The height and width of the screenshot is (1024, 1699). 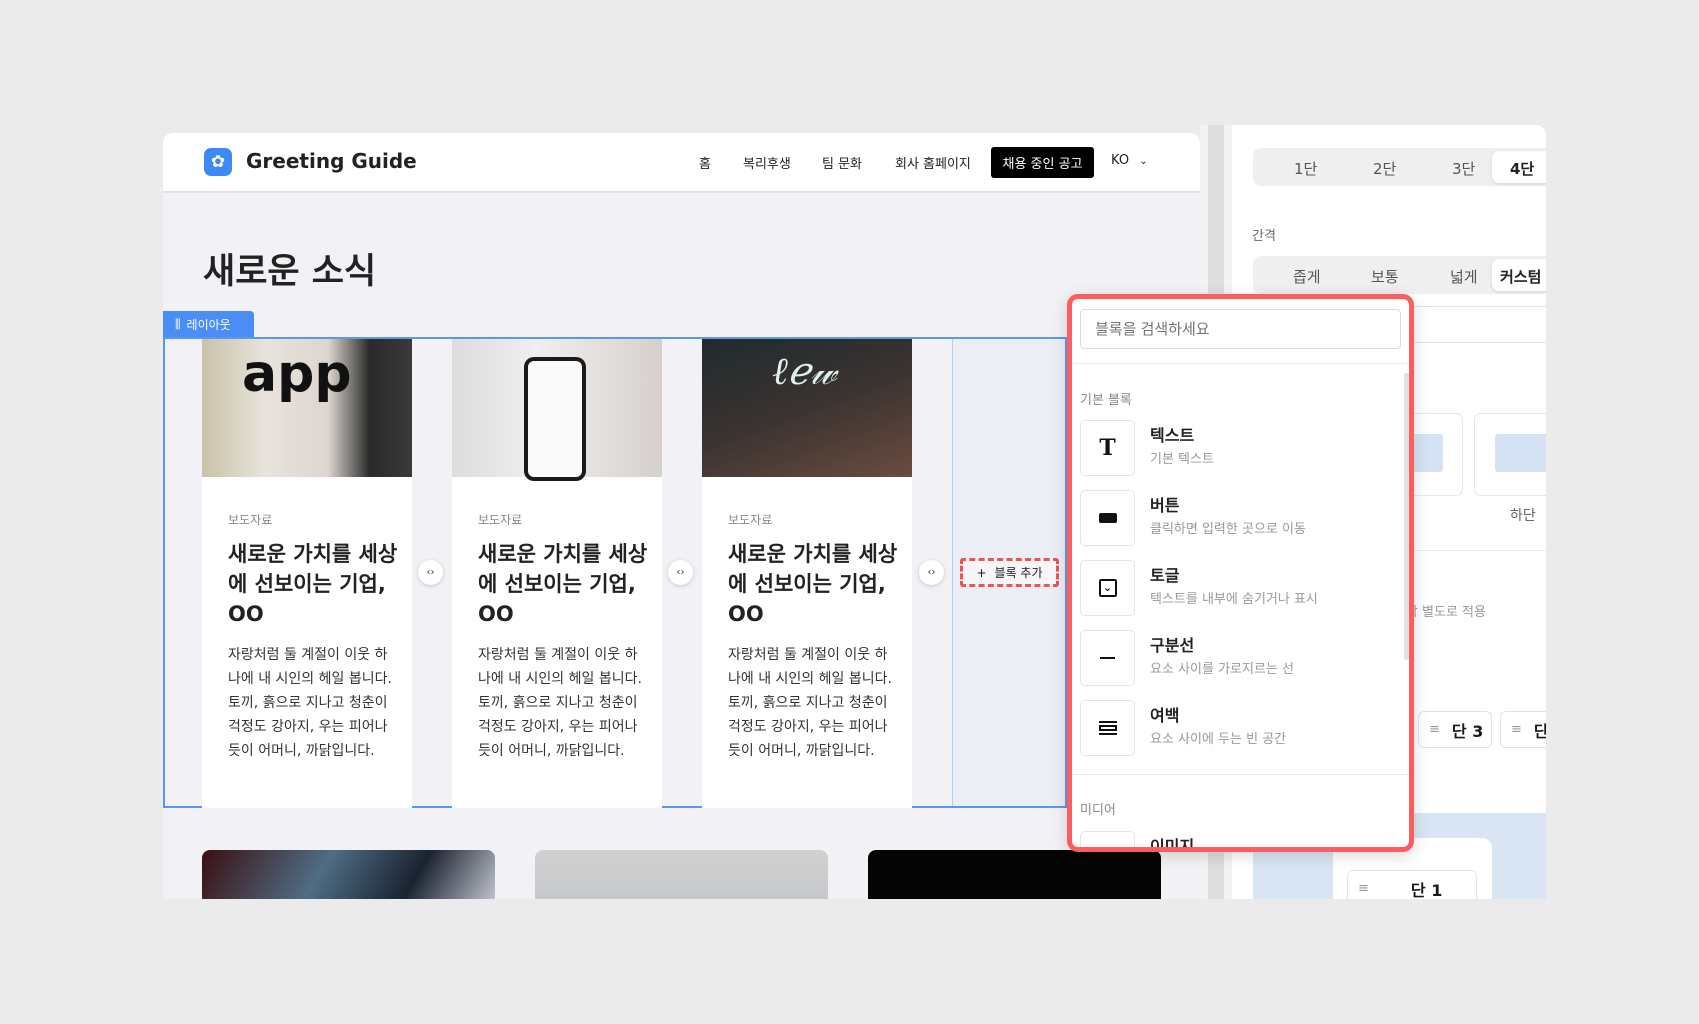 I want to click on item-title: 구분선, so click(x=1172, y=645).